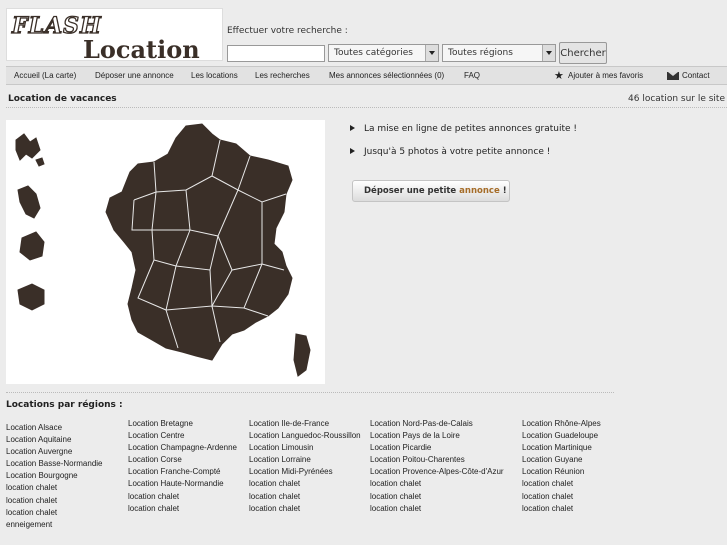 The height and width of the screenshot is (545, 727). Describe the element at coordinates (437, 448) in the screenshot. I see `region-link: Location Picardie` at that location.